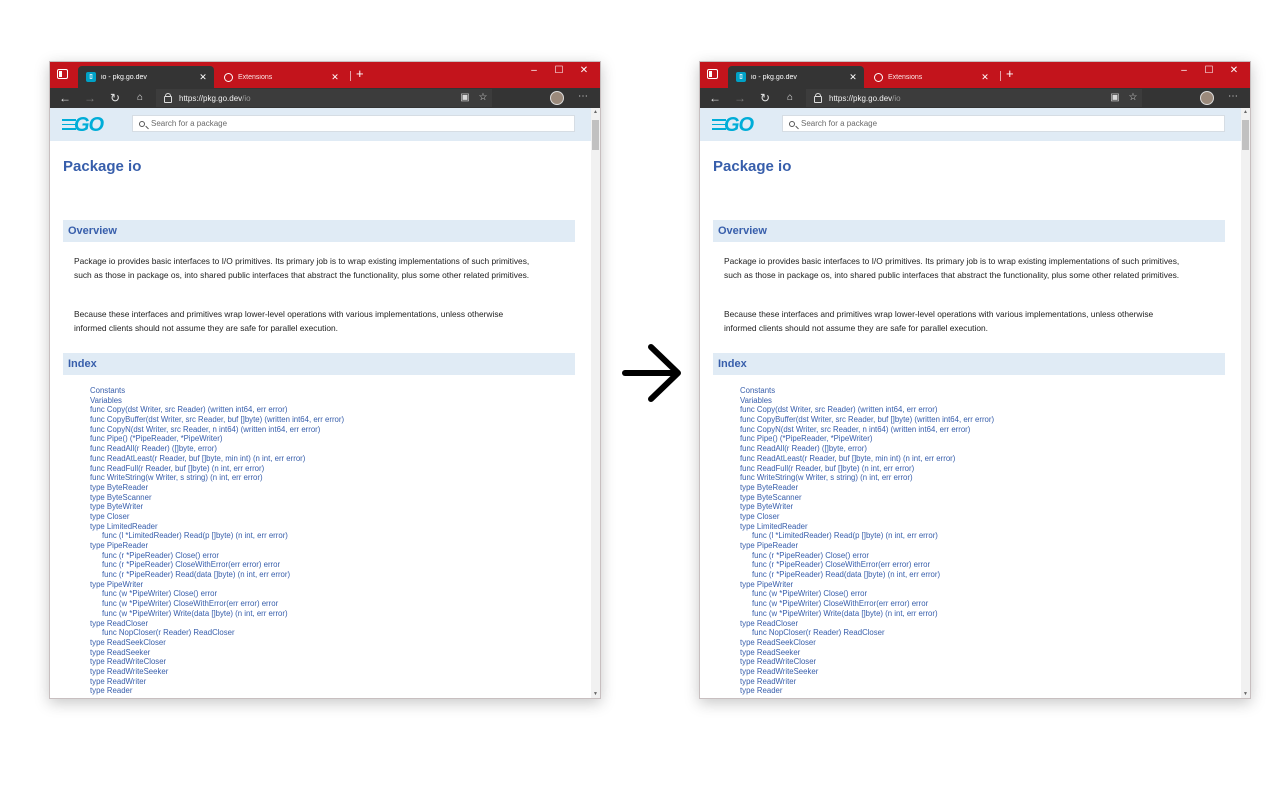 This screenshot has height=800, width=1280. I want to click on reading-view-icon: ▣, so click(465, 97).